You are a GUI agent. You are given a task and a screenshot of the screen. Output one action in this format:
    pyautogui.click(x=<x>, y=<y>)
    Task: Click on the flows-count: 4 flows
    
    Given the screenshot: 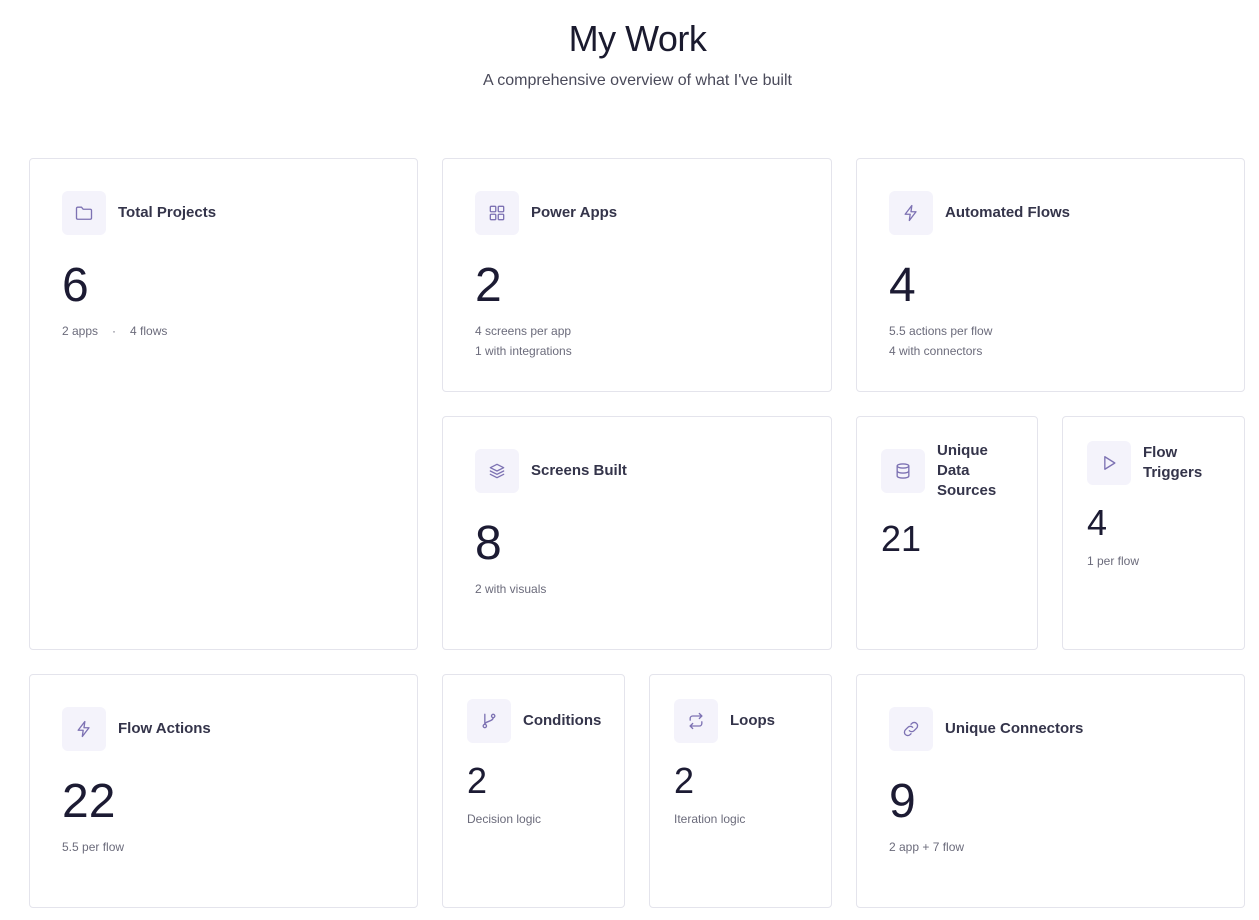 What is the action you would take?
    pyautogui.click(x=149, y=331)
    